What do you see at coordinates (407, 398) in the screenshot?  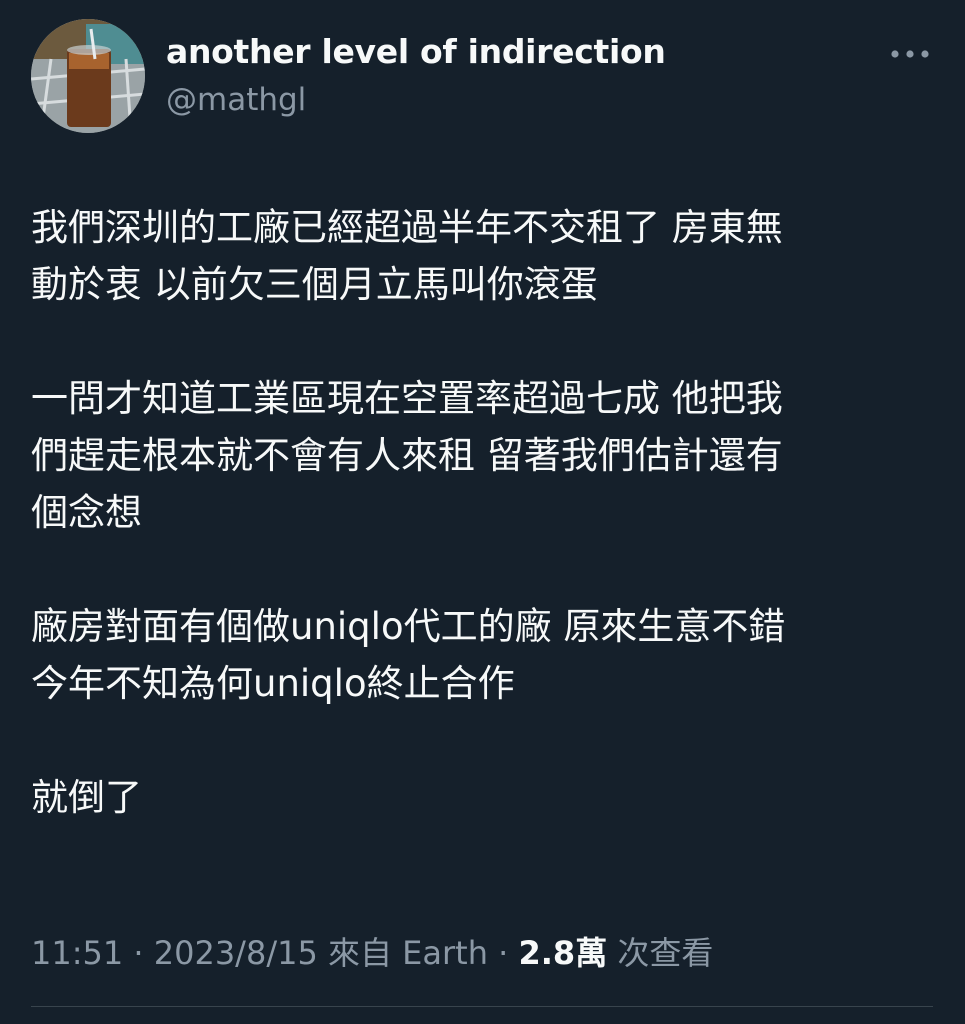 I see `tweet-line: 一問才知道工業區現在空置率超過七成 他把我` at bounding box center [407, 398].